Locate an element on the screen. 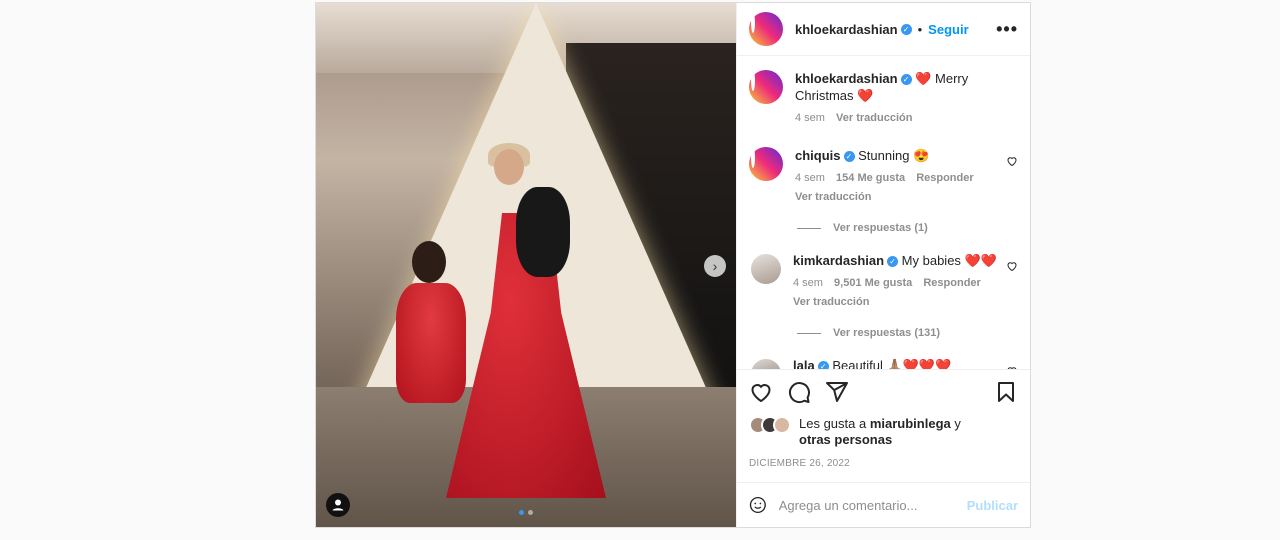 Image resolution: width=1280 pixels, height=540 pixels. user-tag-icon is located at coordinates (338, 505).